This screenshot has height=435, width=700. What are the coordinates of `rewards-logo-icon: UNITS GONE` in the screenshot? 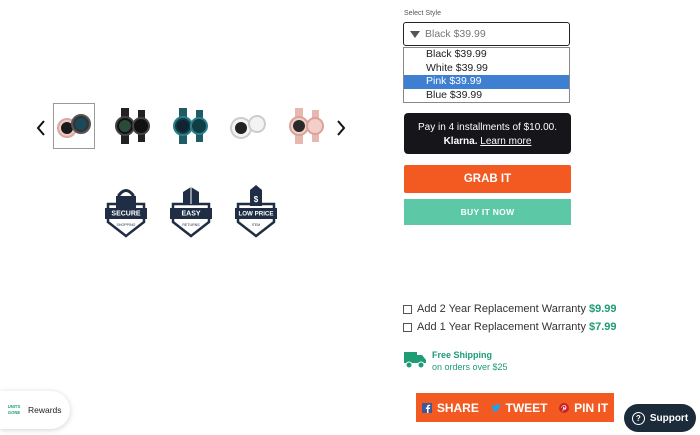 It's located at (14, 409).